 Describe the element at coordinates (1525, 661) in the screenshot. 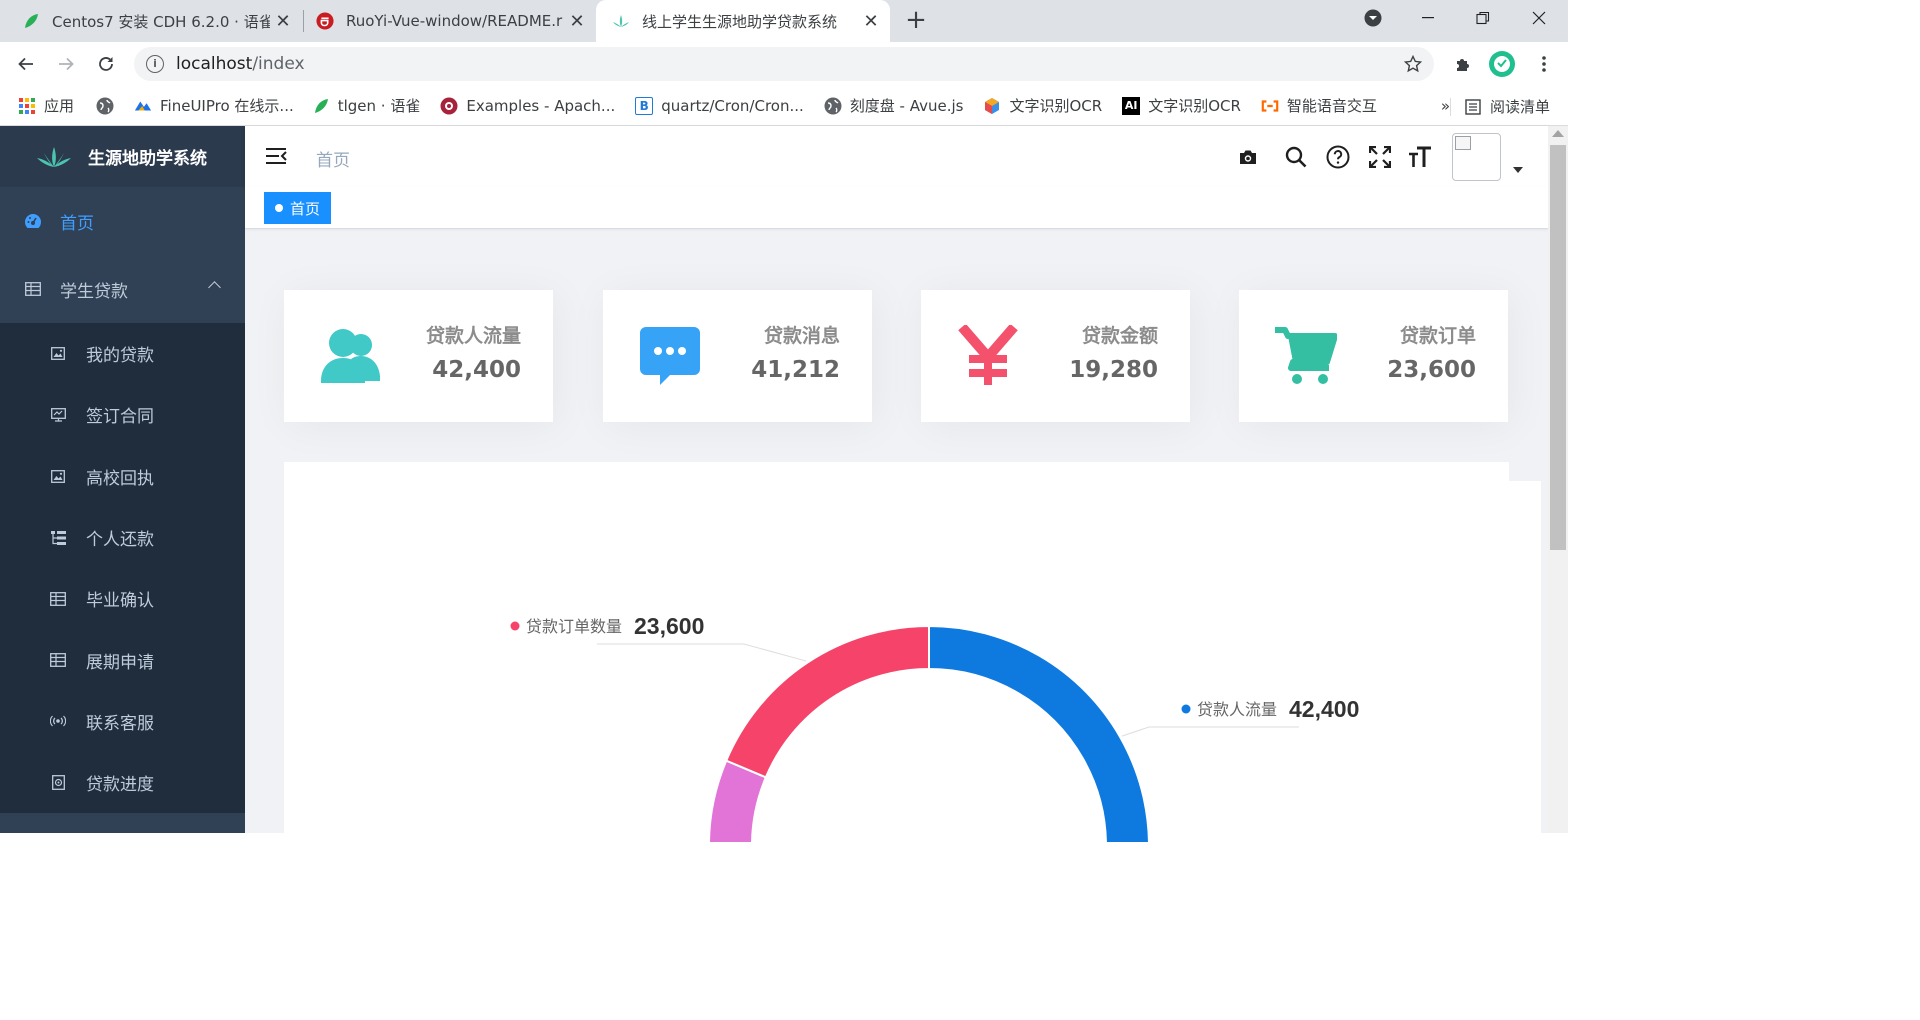

I see `chart-panel-edge` at that location.